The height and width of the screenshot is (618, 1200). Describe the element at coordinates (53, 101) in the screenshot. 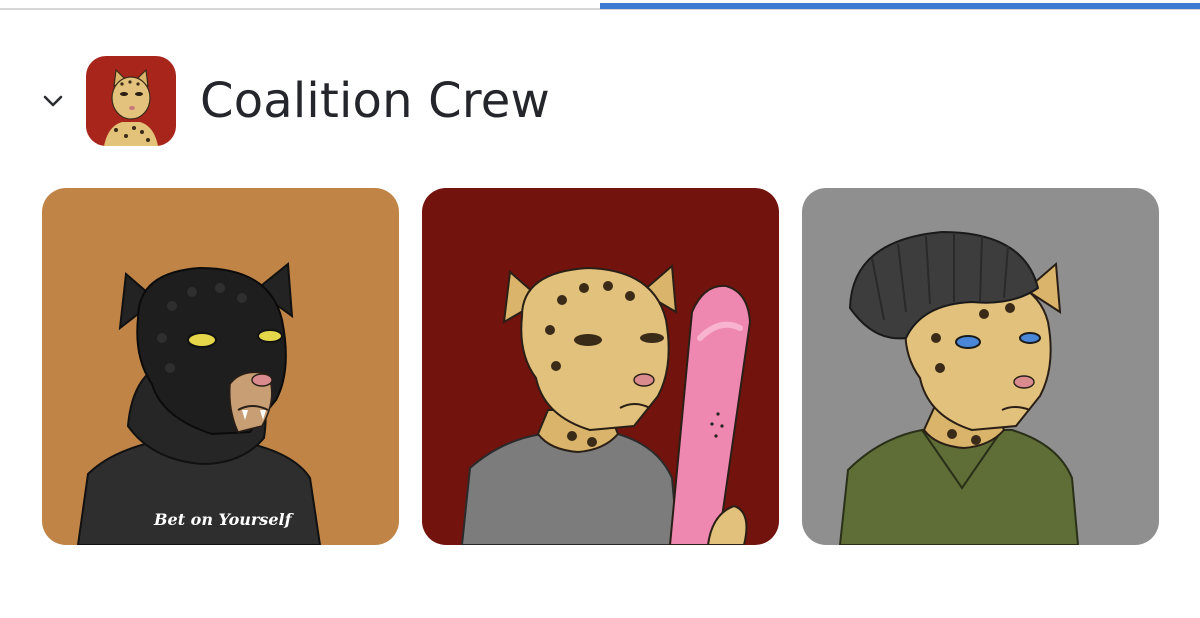

I see `chevron-down-icon` at that location.